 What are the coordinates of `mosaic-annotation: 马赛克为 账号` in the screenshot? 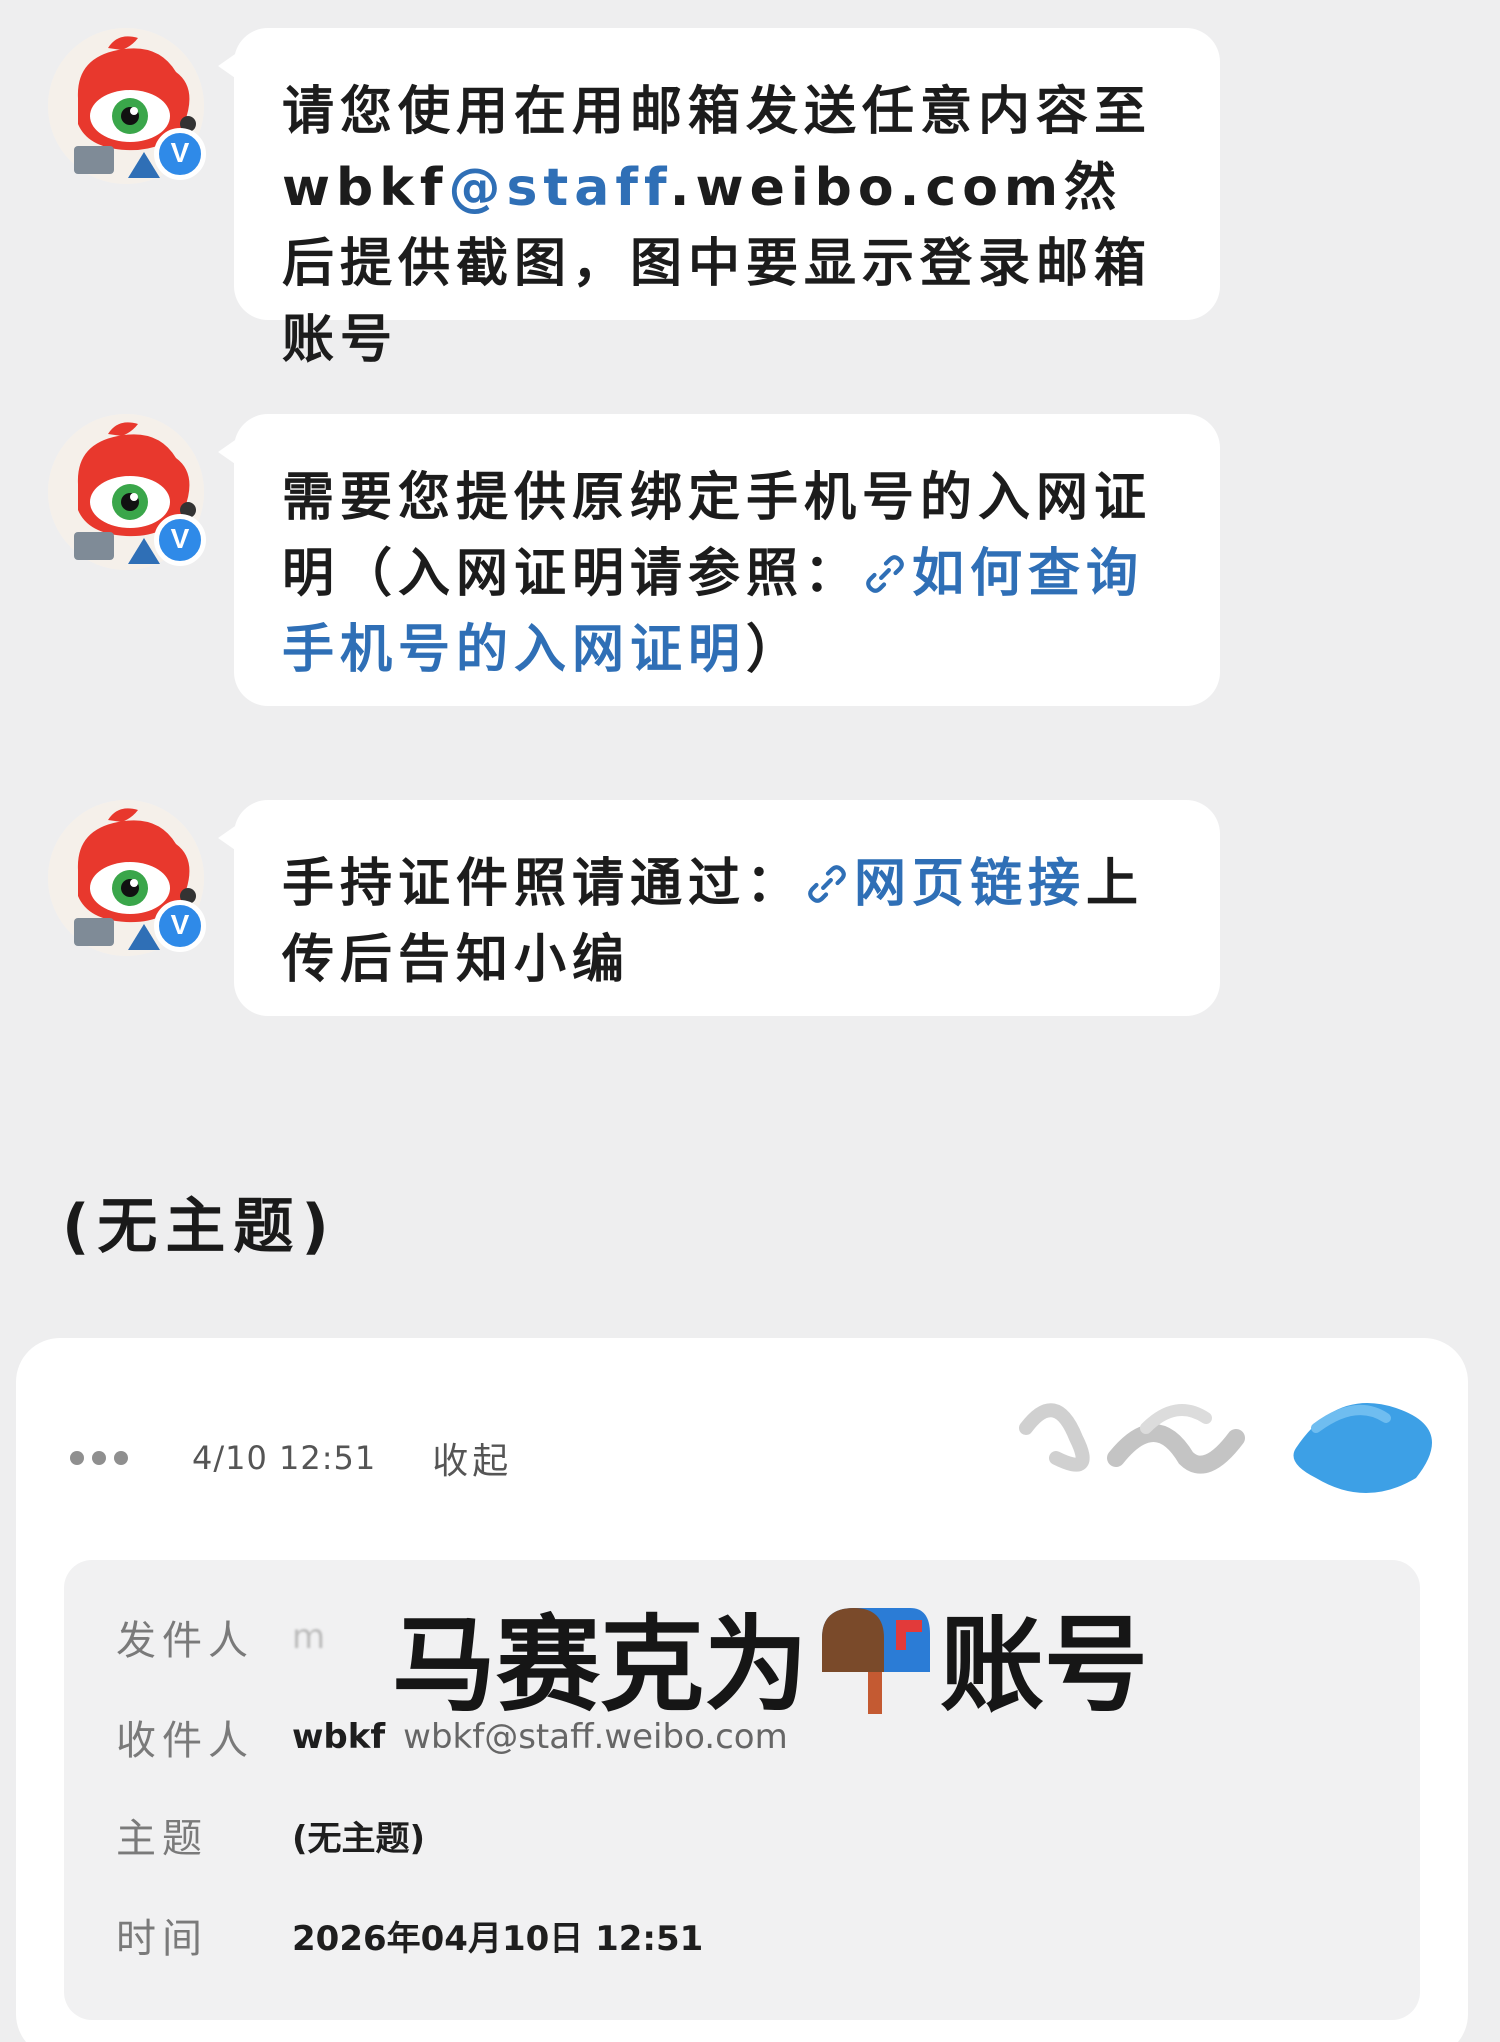 It's located at (770, 1655).